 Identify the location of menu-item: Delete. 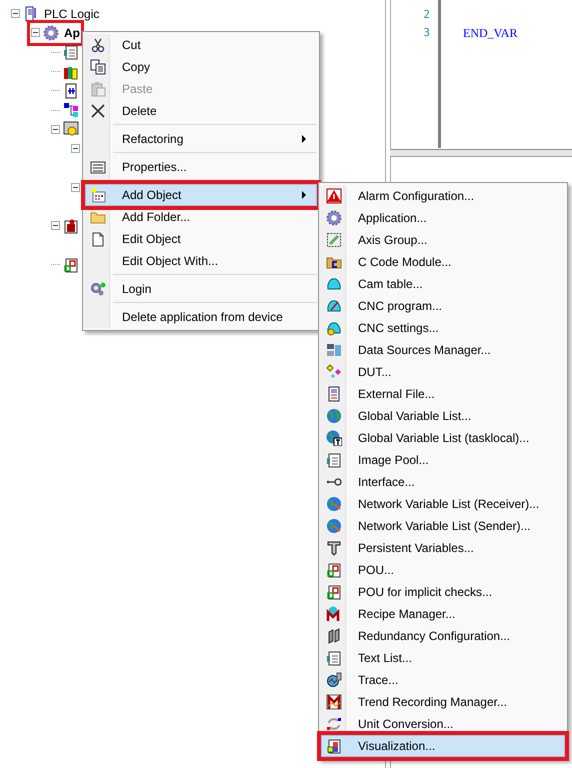
(201, 111).